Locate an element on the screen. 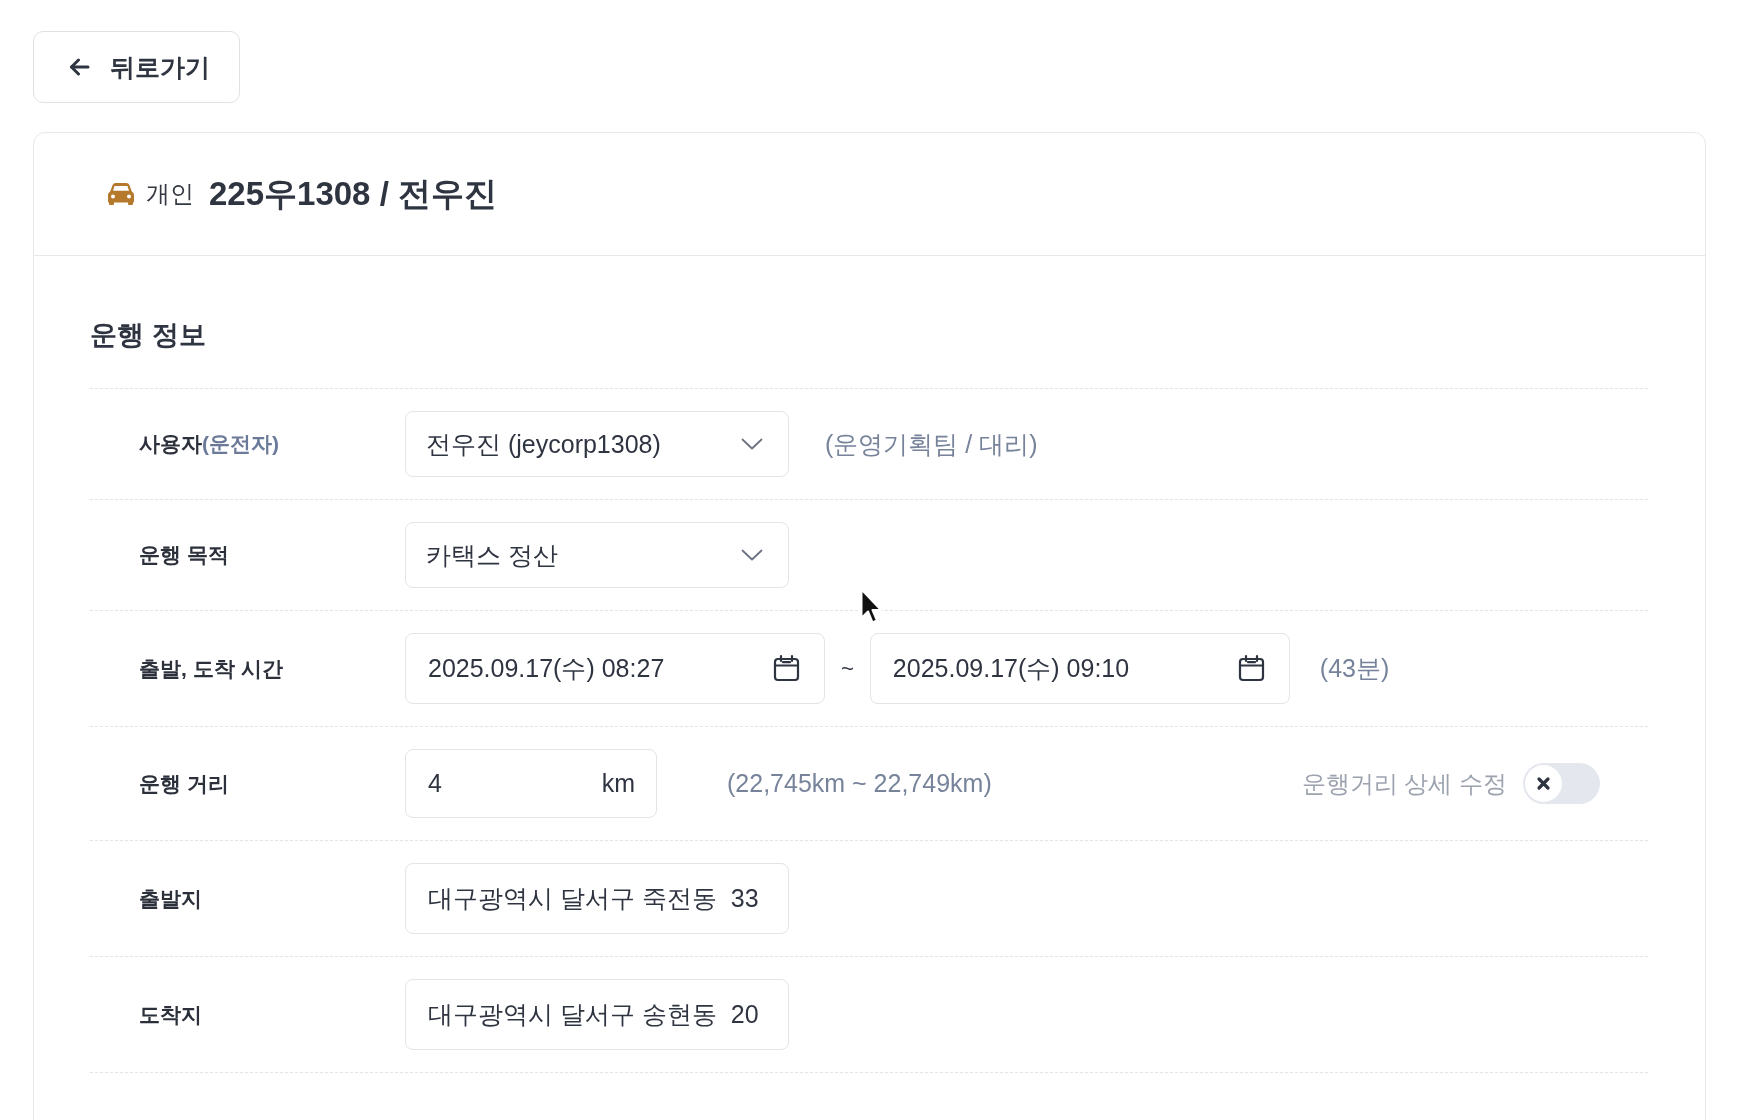 The width and height of the screenshot is (1748, 1120). vehicle-type-label: 개인 is located at coordinates (170, 194).